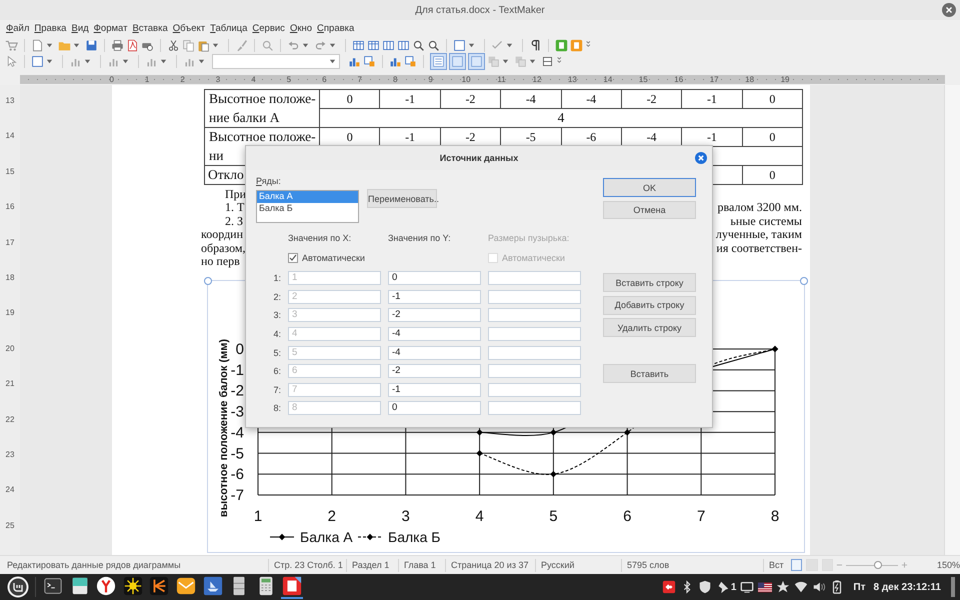 The width and height of the screenshot is (960, 600). Describe the element at coordinates (111, 28) in the screenshot. I see `menu-item: Формат` at that location.